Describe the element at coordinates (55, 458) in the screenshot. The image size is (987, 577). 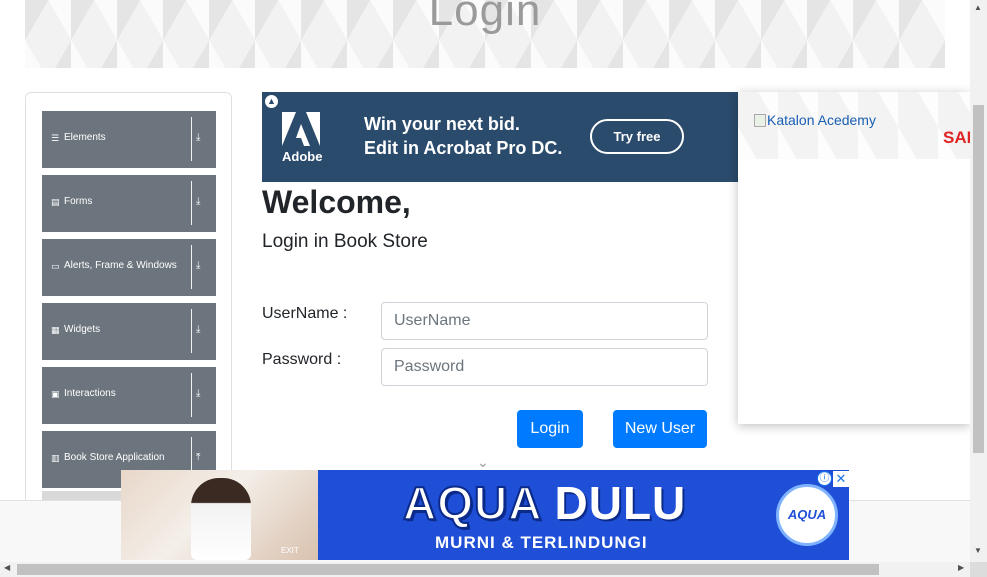
I see `books-icon: ▥` at that location.